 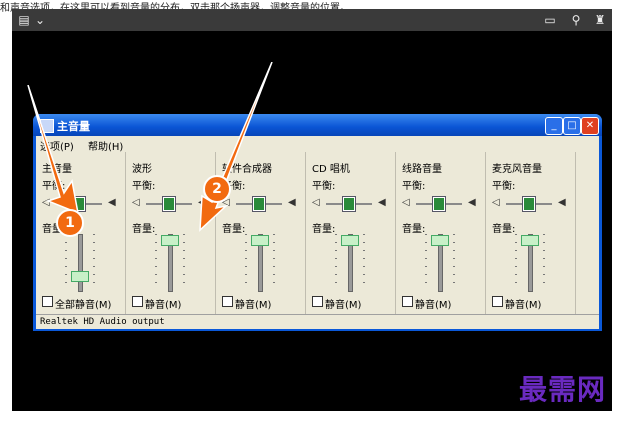 What do you see at coordinates (102, 322) in the screenshot?
I see `status-text: Realtek HD Audio output` at bounding box center [102, 322].